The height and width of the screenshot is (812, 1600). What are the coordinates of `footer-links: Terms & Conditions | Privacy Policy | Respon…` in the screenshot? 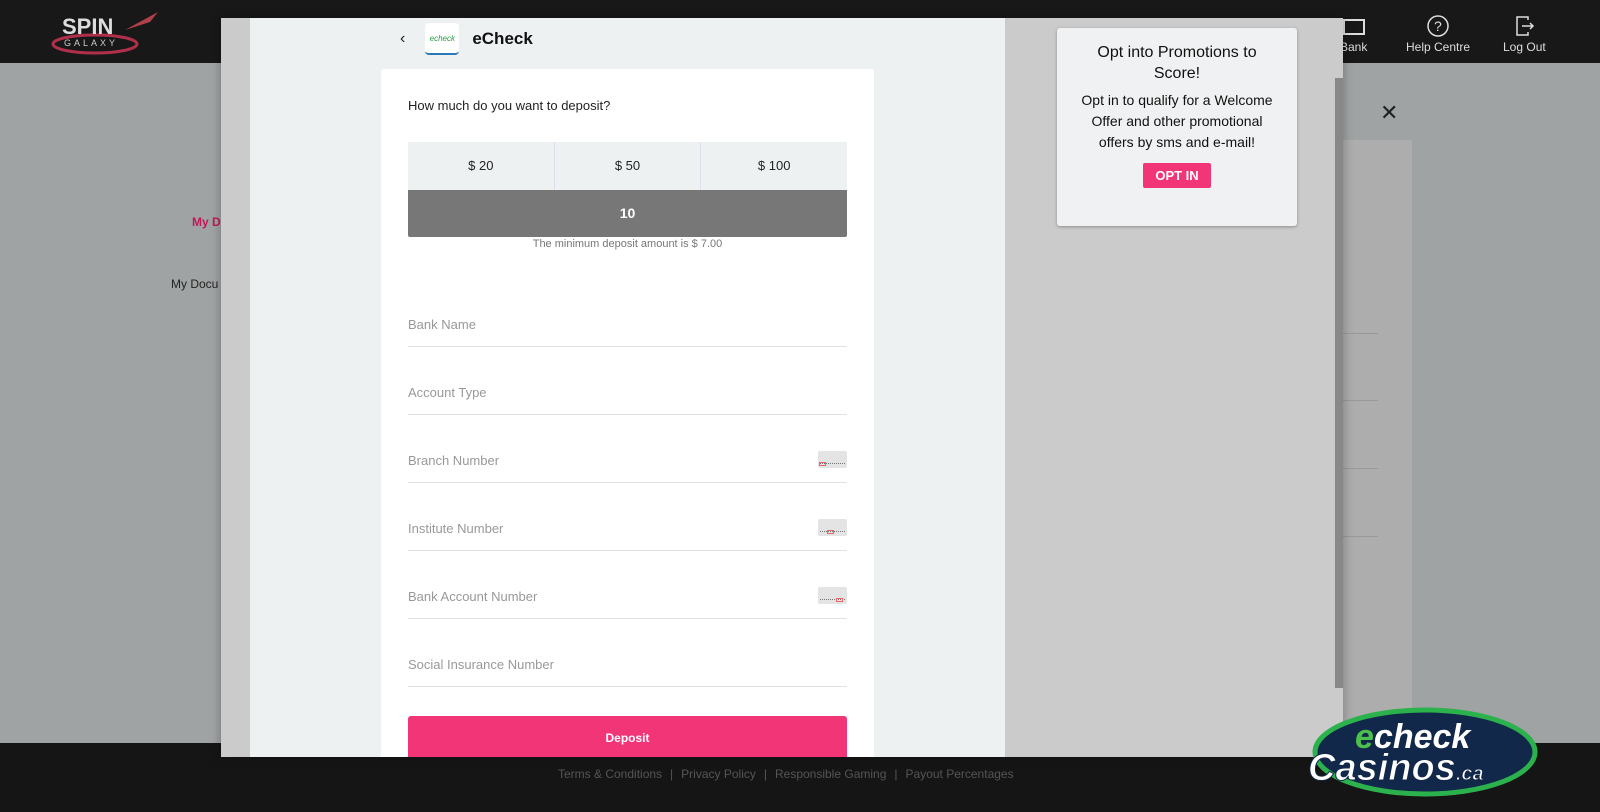 It's located at (786, 774).